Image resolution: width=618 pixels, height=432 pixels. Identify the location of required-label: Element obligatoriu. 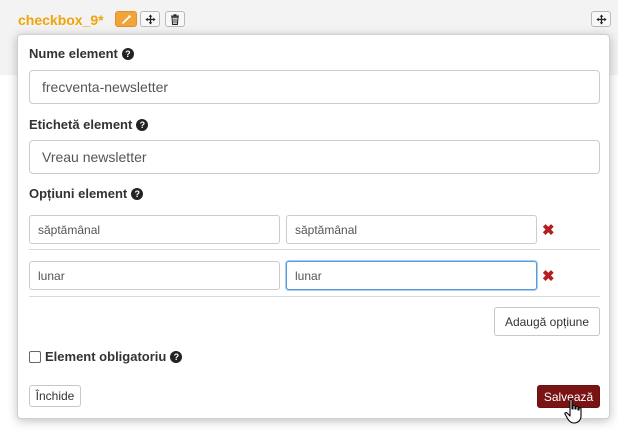
(106, 356).